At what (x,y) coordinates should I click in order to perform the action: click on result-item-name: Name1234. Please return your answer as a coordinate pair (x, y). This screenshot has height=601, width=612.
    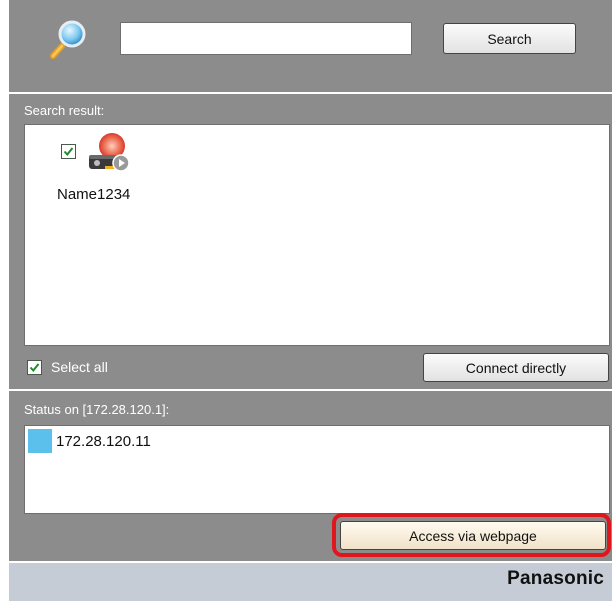
    Looking at the image, I should click on (93, 194).